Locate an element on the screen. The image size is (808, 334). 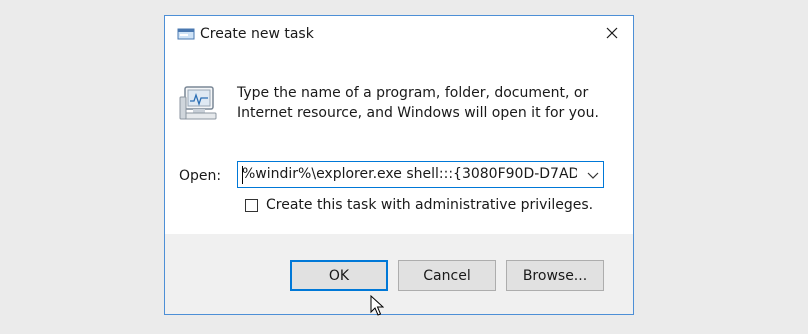
chevron-down-icon is located at coordinates (593, 175).